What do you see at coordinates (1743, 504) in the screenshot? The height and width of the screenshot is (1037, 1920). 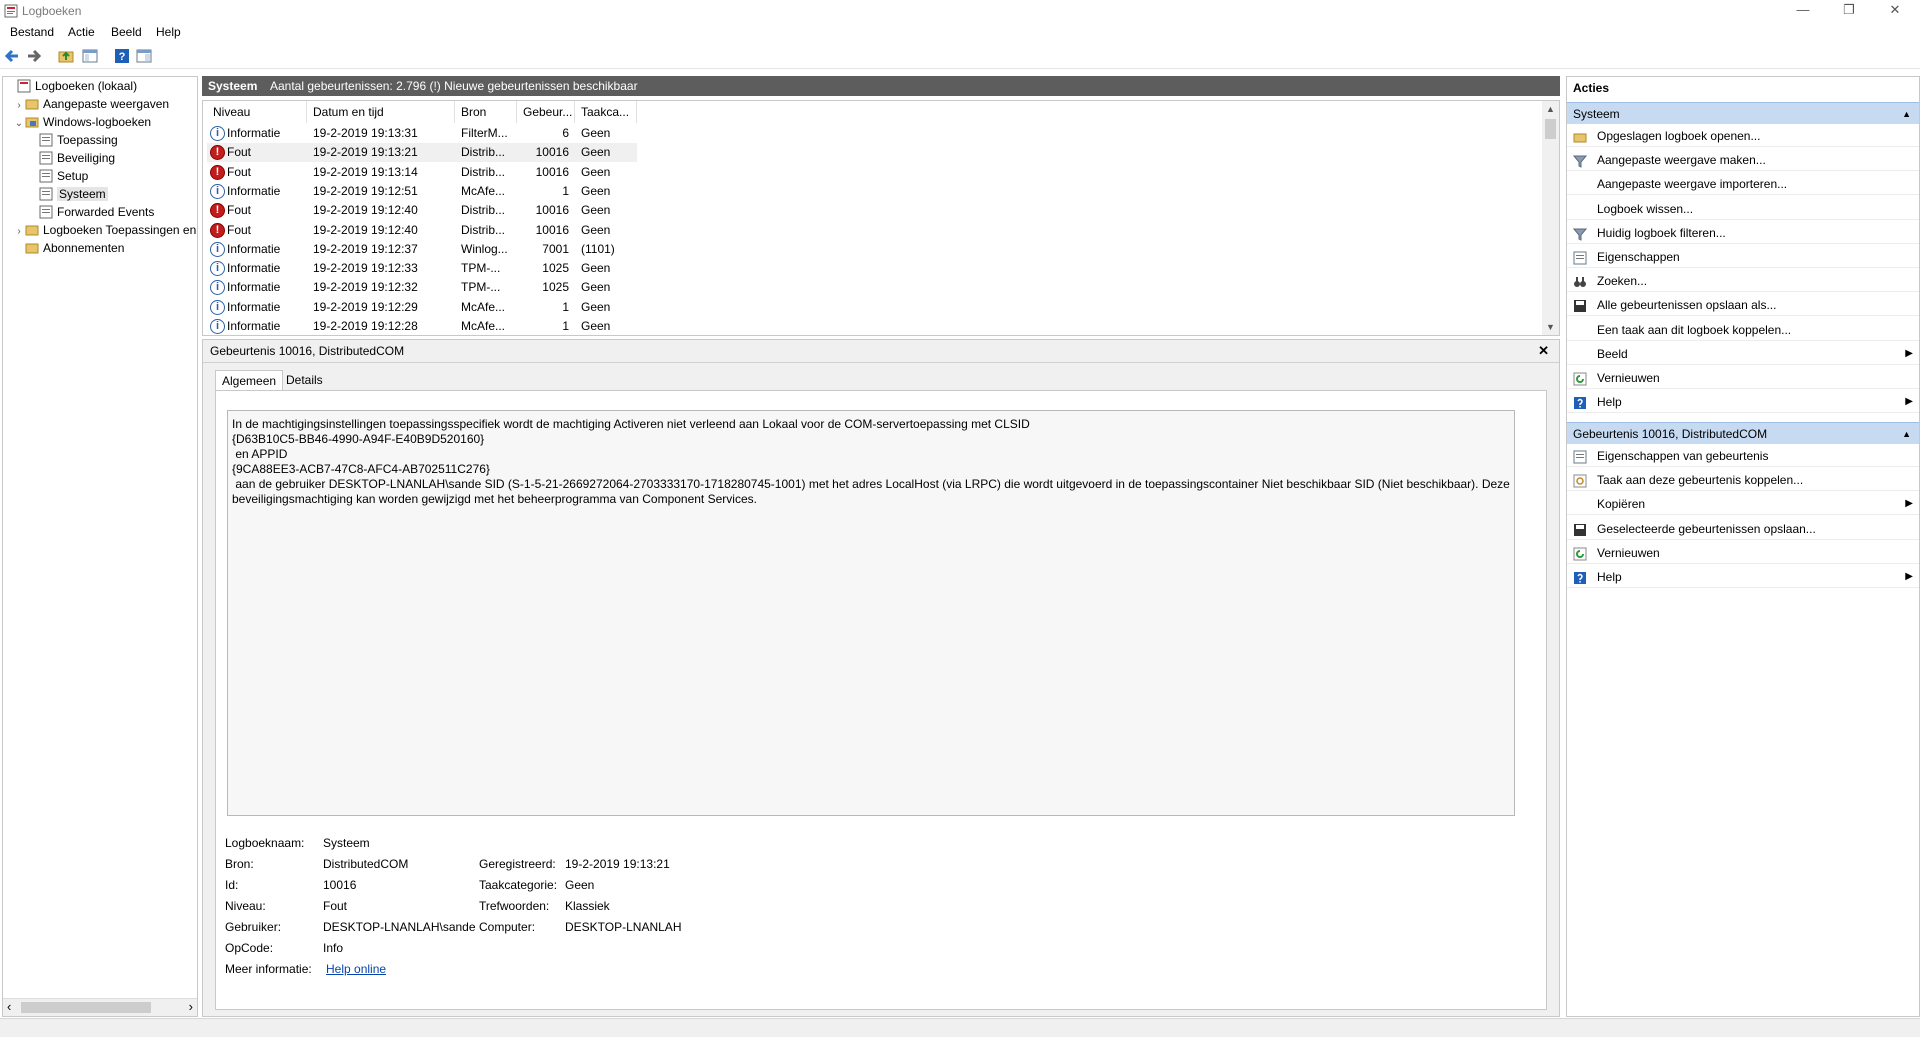 I see `action-item: Kopiëren ▶` at bounding box center [1743, 504].